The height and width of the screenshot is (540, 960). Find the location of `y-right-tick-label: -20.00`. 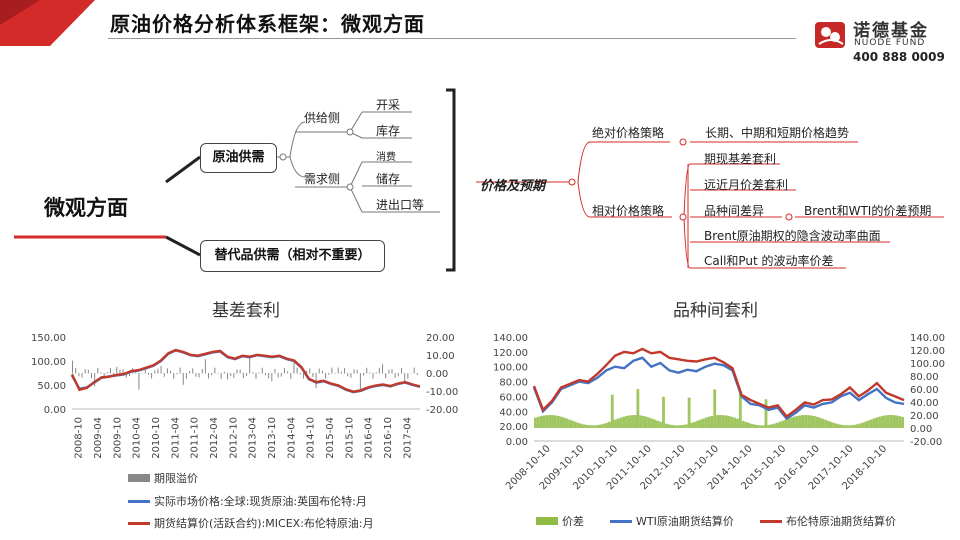

y-right-tick-label: -20.00 is located at coordinates (926, 442).